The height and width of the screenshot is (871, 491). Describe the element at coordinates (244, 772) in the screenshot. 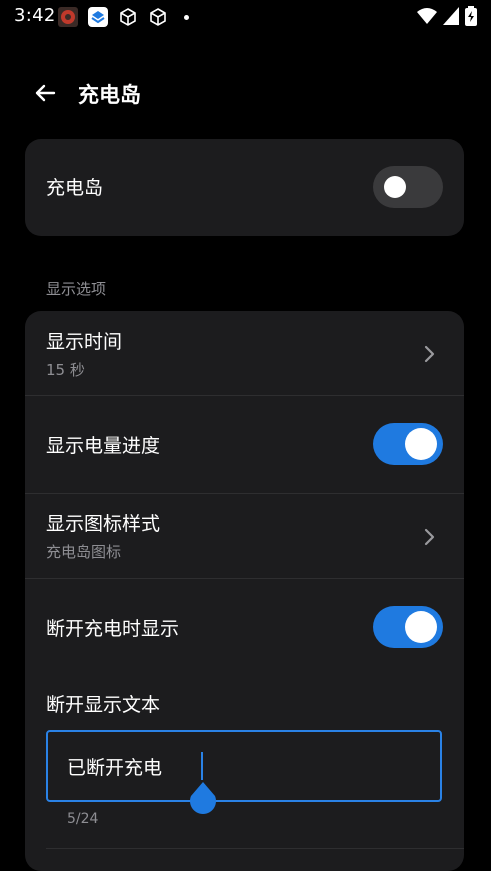

I see `disconnect-text-input: 已断开充电` at that location.